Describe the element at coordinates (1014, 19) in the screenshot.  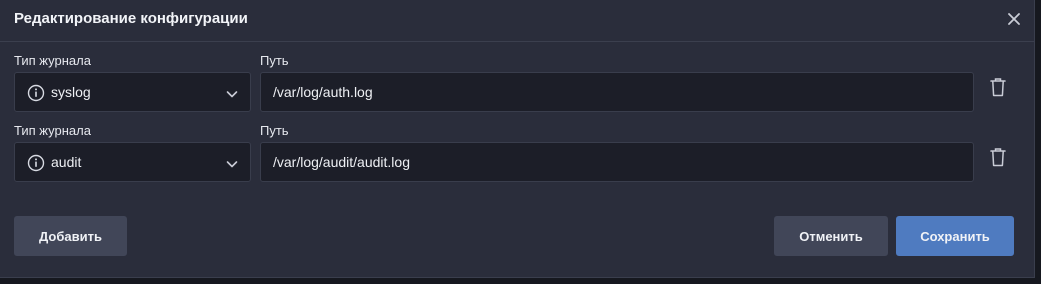
I see `close-icon` at that location.